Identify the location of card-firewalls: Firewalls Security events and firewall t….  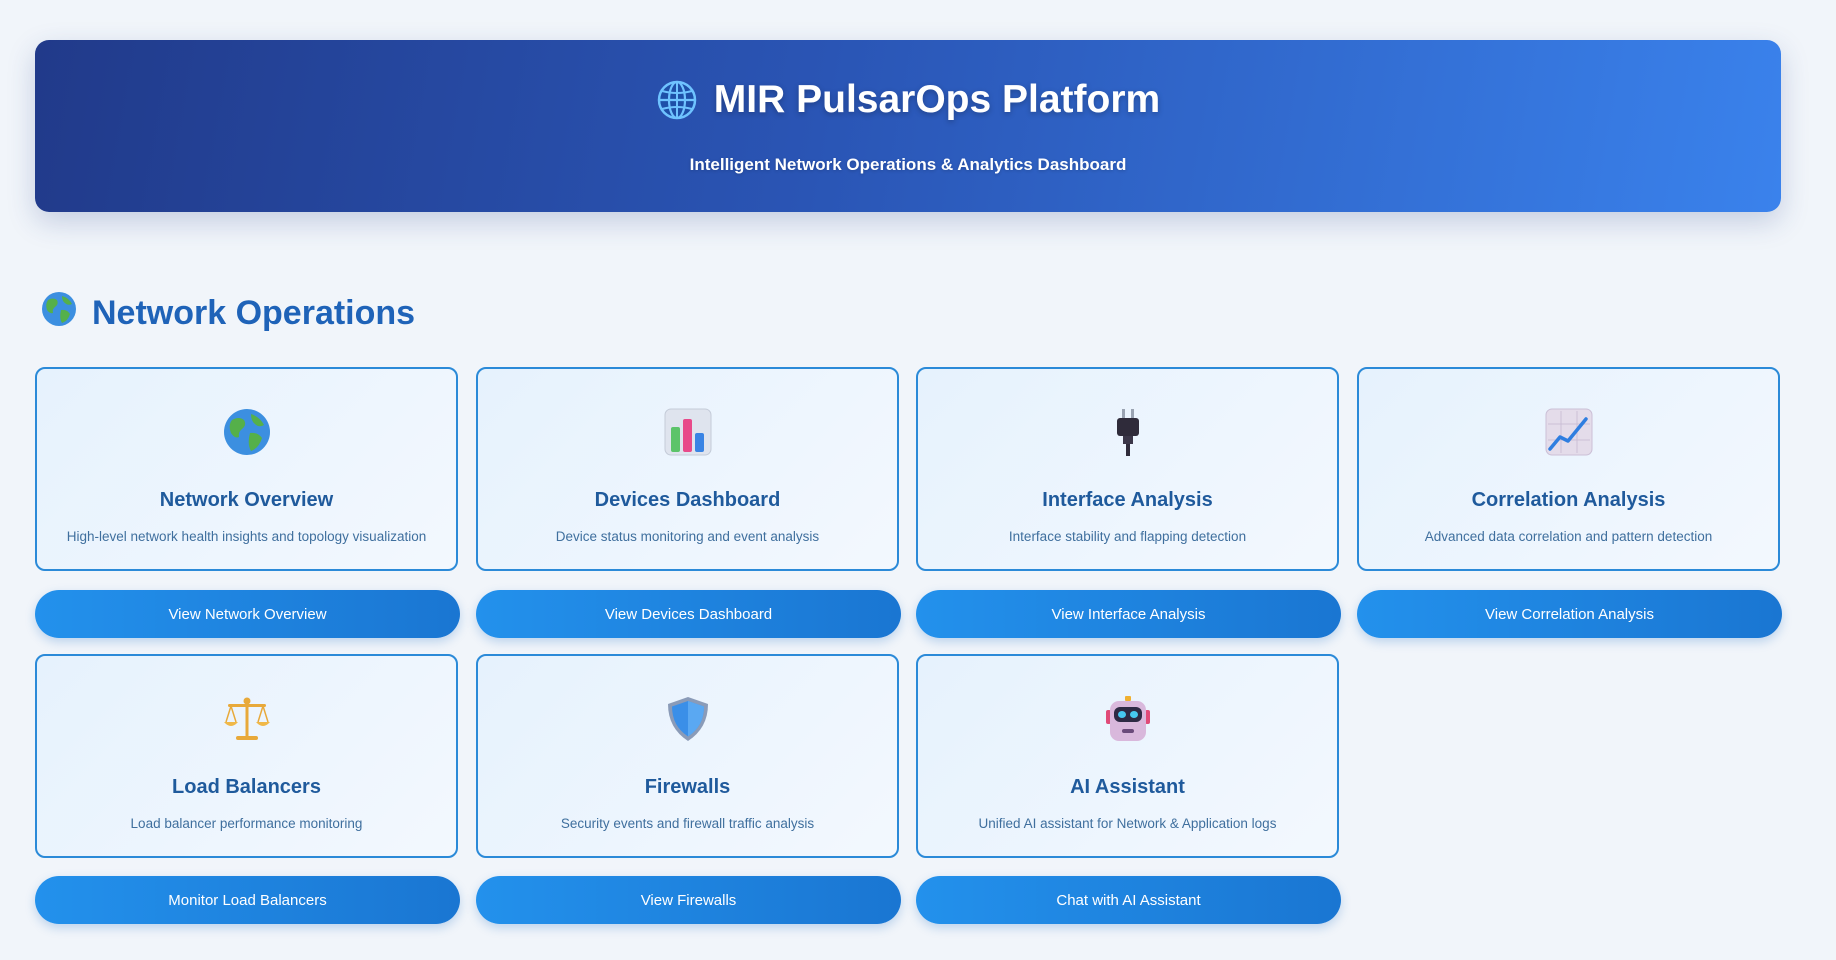
(687, 756).